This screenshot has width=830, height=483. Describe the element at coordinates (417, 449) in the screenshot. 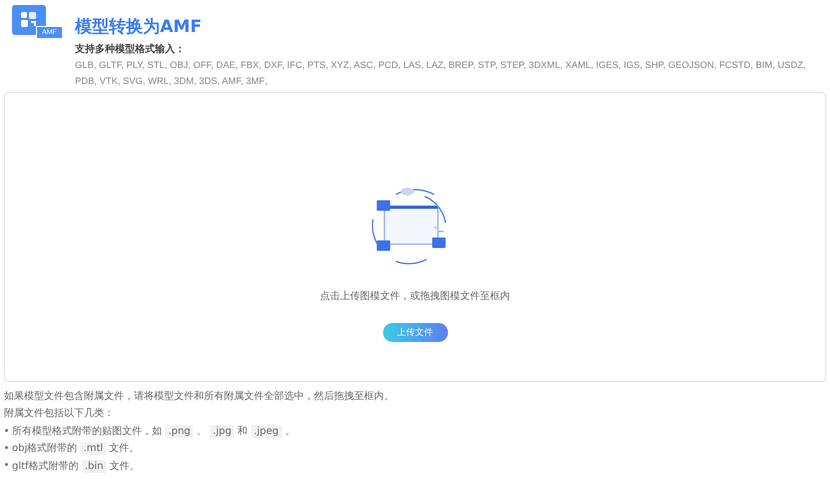

I see `attachment-list-item: obj格式附带的 .mtl 文件。` at that location.